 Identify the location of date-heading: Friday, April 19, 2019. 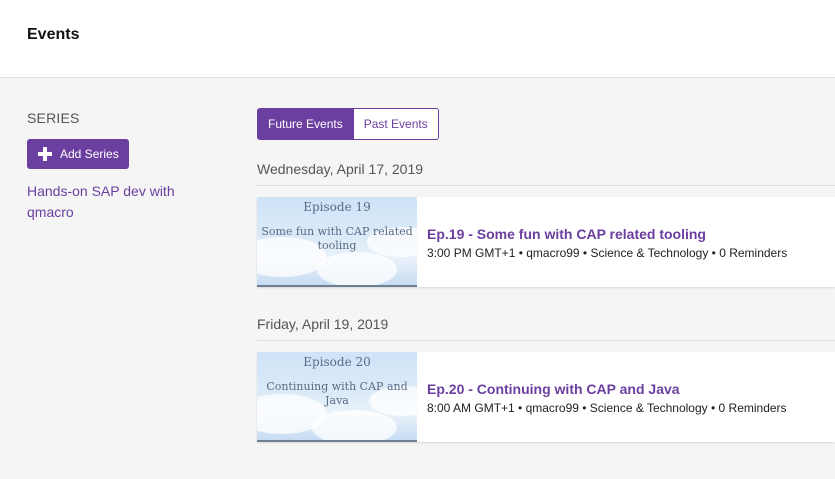
(546, 328).